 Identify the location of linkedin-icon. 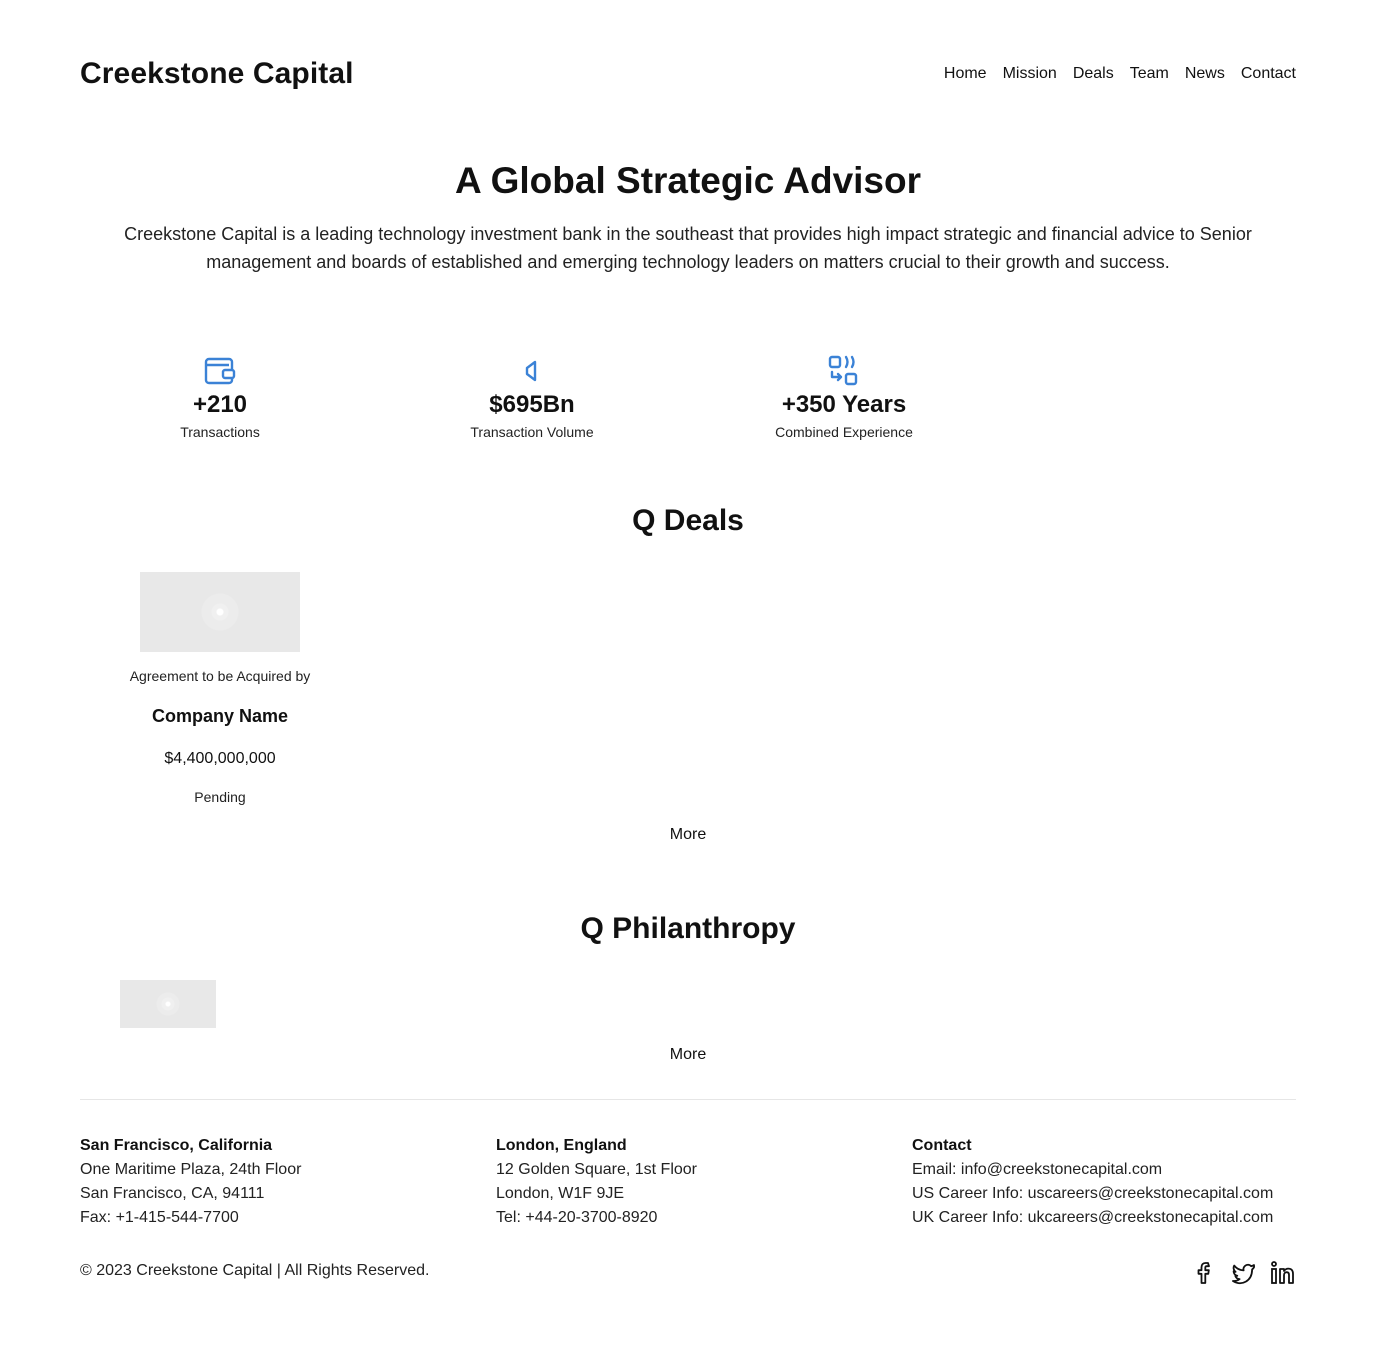
(1283, 1273).